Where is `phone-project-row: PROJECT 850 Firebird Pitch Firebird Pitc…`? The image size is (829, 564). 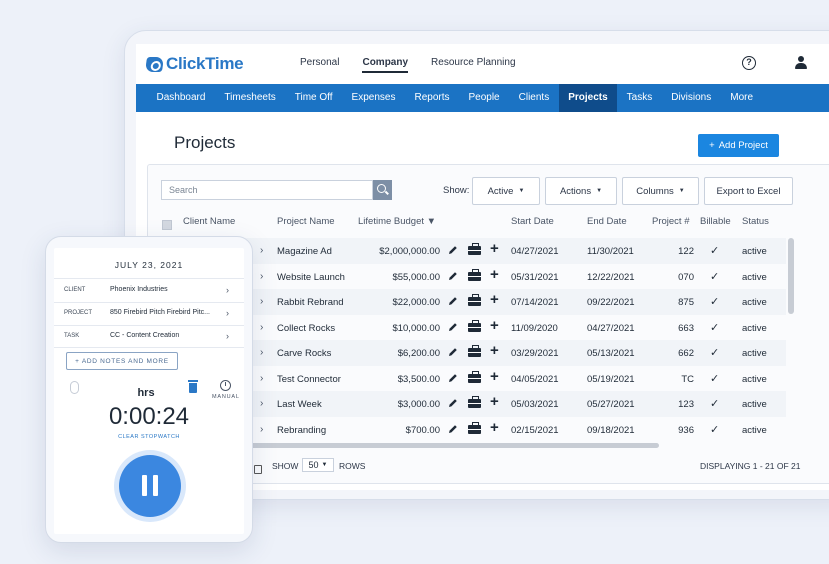 phone-project-row: PROJECT 850 Firebird Pitch Firebird Pitc… is located at coordinates (149, 313).